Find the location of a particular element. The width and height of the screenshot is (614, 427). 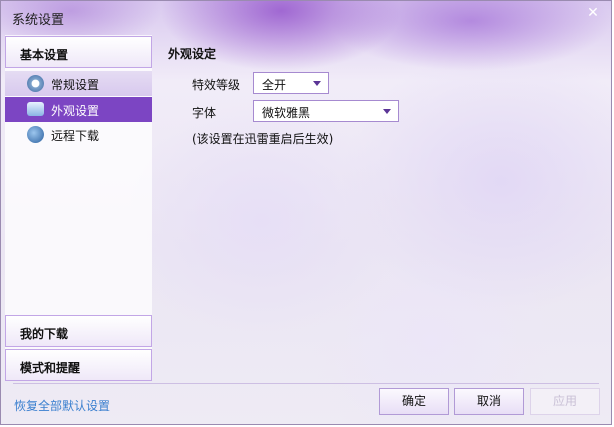

sidebar-item-general: 常规设置 is located at coordinates (78, 83).